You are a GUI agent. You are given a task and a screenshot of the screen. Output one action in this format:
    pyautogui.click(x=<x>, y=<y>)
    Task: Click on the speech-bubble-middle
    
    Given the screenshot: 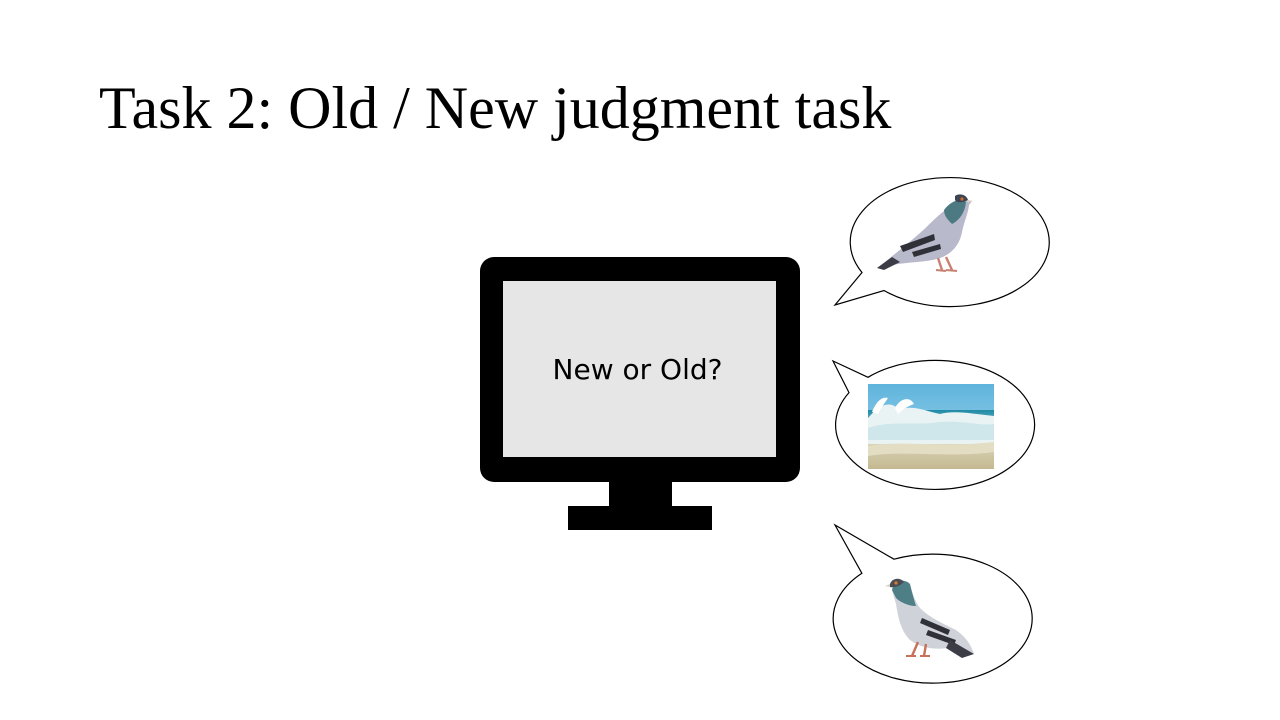 What is the action you would take?
    pyautogui.click(x=933, y=425)
    